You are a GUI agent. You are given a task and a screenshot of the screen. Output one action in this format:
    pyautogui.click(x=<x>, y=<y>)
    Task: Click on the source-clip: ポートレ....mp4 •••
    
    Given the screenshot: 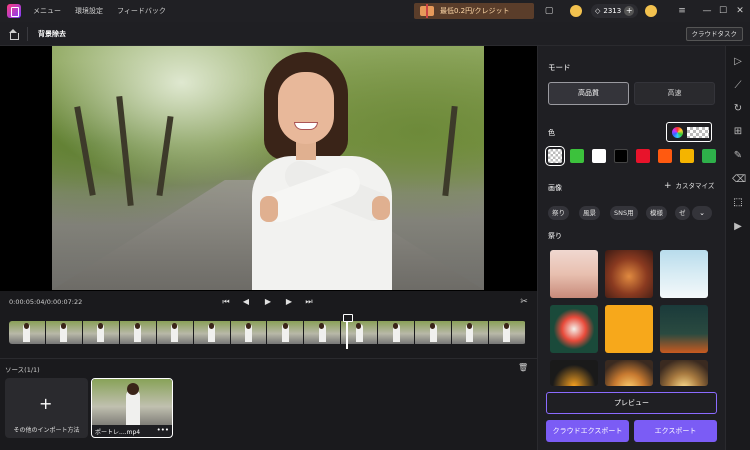 What is the action you would take?
    pyautogui.click(x=132, y=408)
    